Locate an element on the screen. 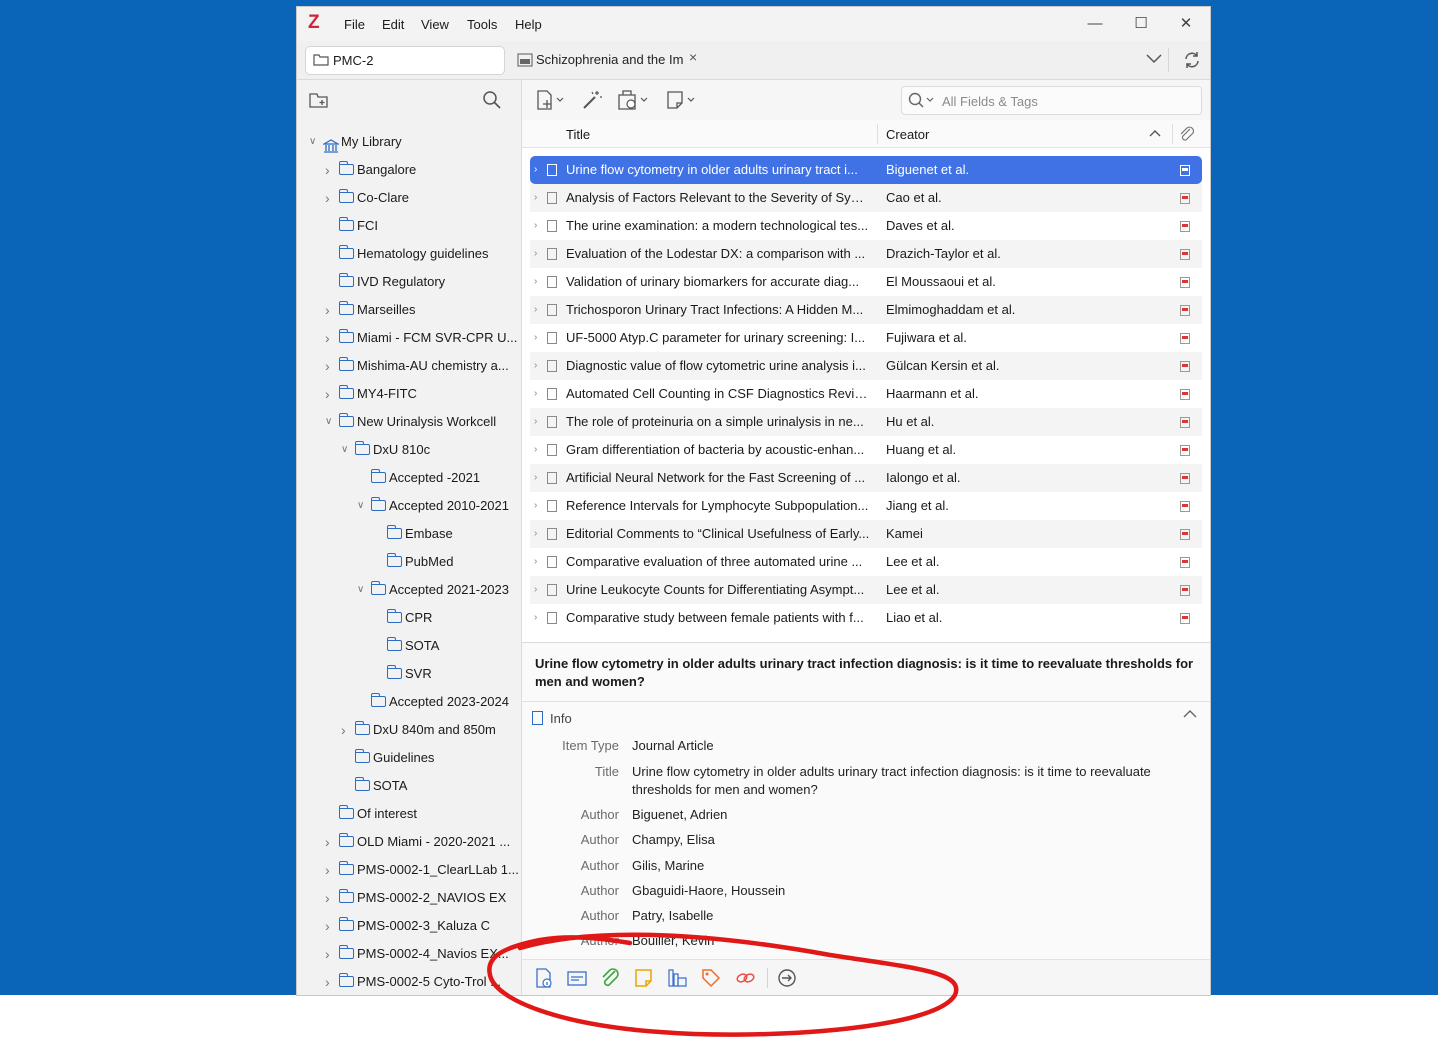 This screenshot has width=1438, height=1039. tree-item: › Co-Clare is located at coordinates (408, 198).